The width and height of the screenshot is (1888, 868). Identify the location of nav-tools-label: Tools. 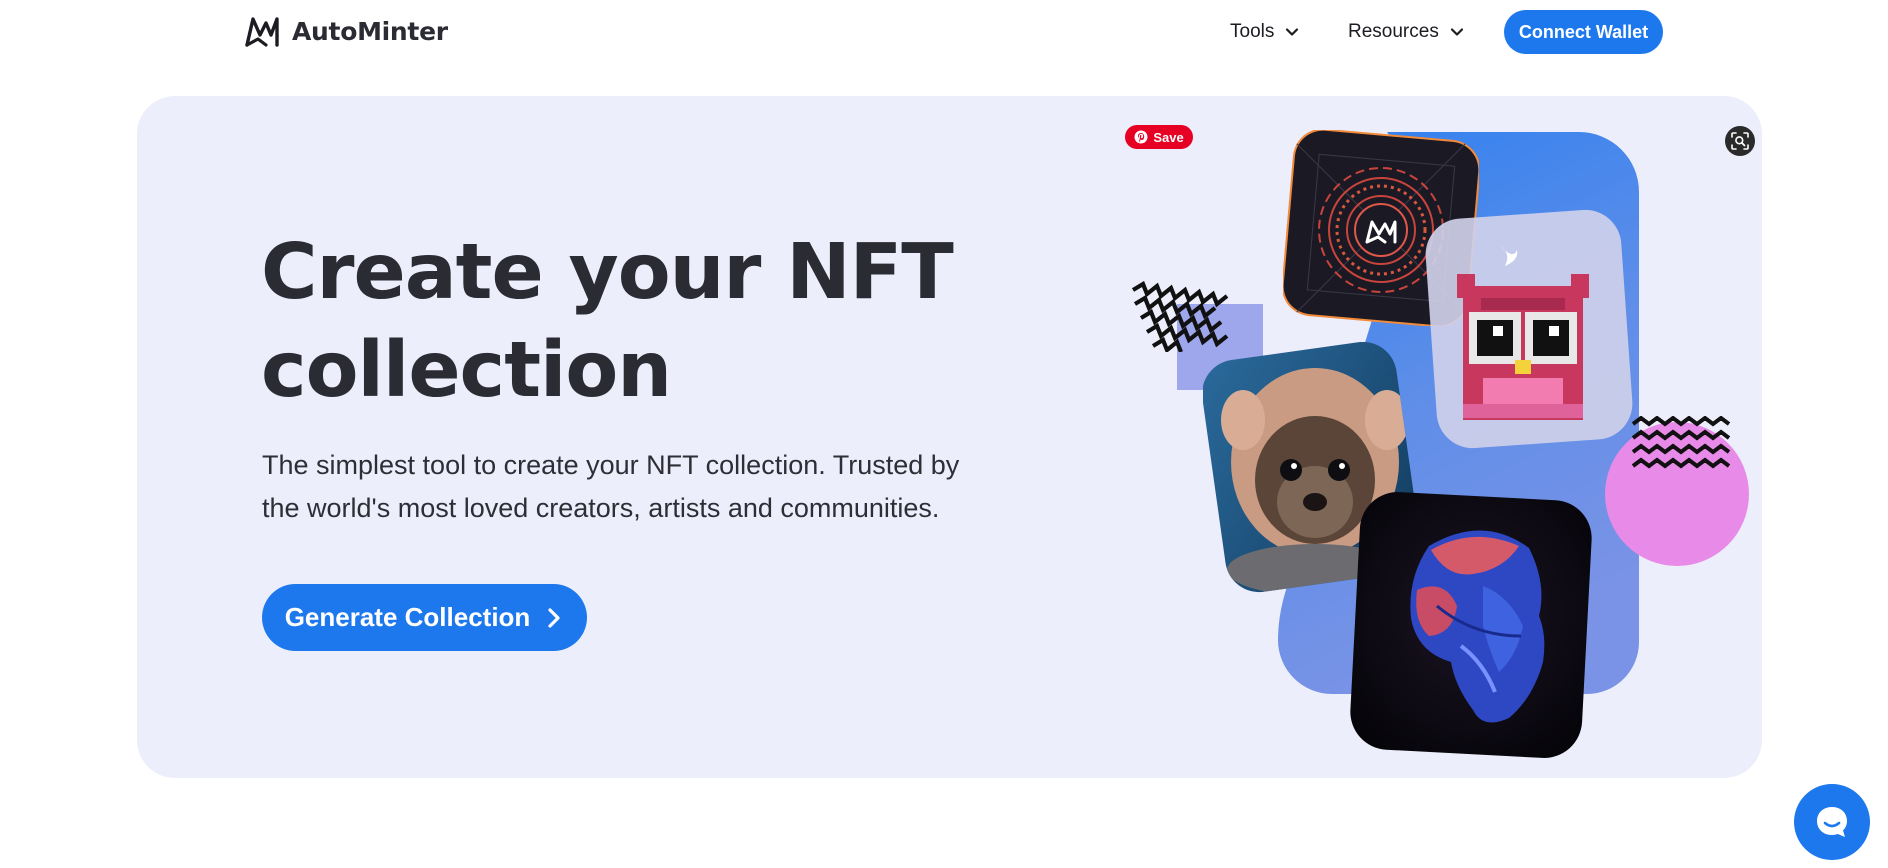
(1252, 31).